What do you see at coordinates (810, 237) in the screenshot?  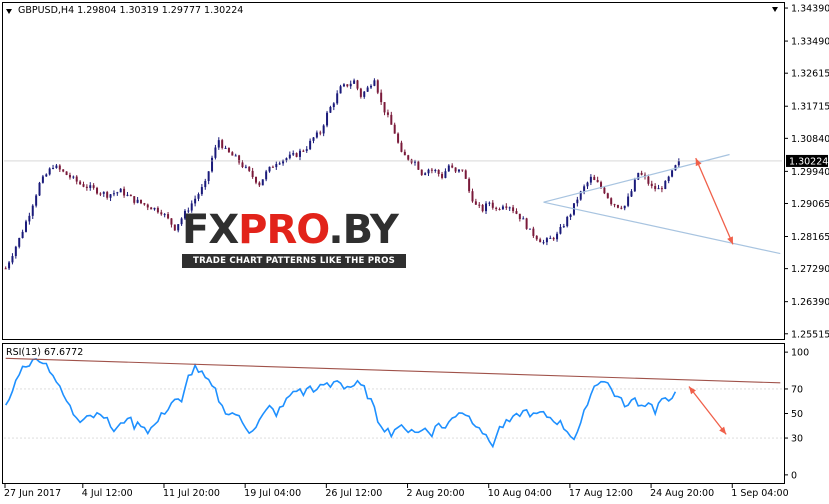 I see `y-tick-label: 1.28165` at bounding box center [810, 237].